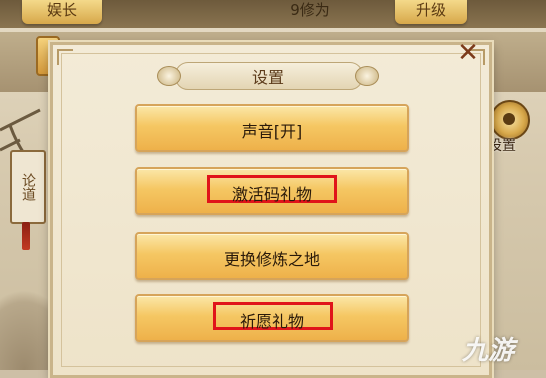 The height and width of the screenshot is (378, 546). I want to click on scroll-sign-text: 论道, so click(28, 187).